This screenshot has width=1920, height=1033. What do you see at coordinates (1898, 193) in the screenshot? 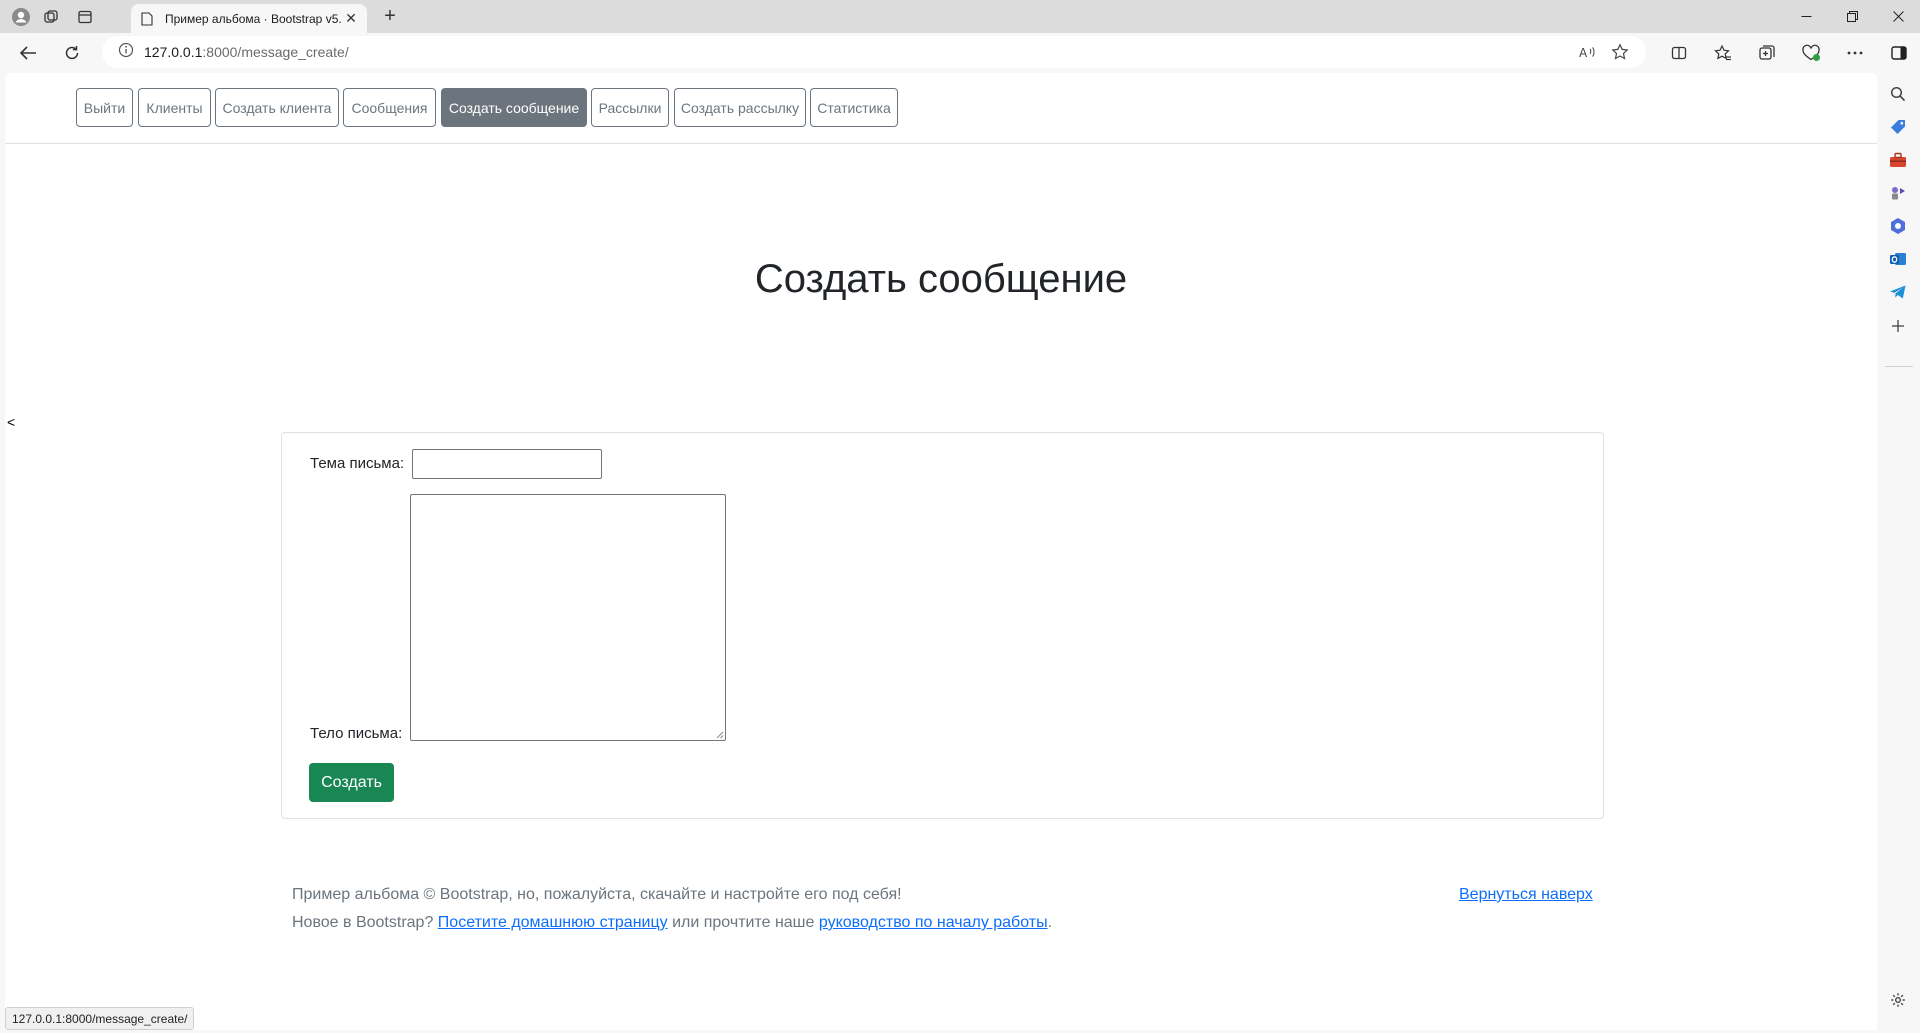
I see `games-icon` at bounding box center [1898, 193].